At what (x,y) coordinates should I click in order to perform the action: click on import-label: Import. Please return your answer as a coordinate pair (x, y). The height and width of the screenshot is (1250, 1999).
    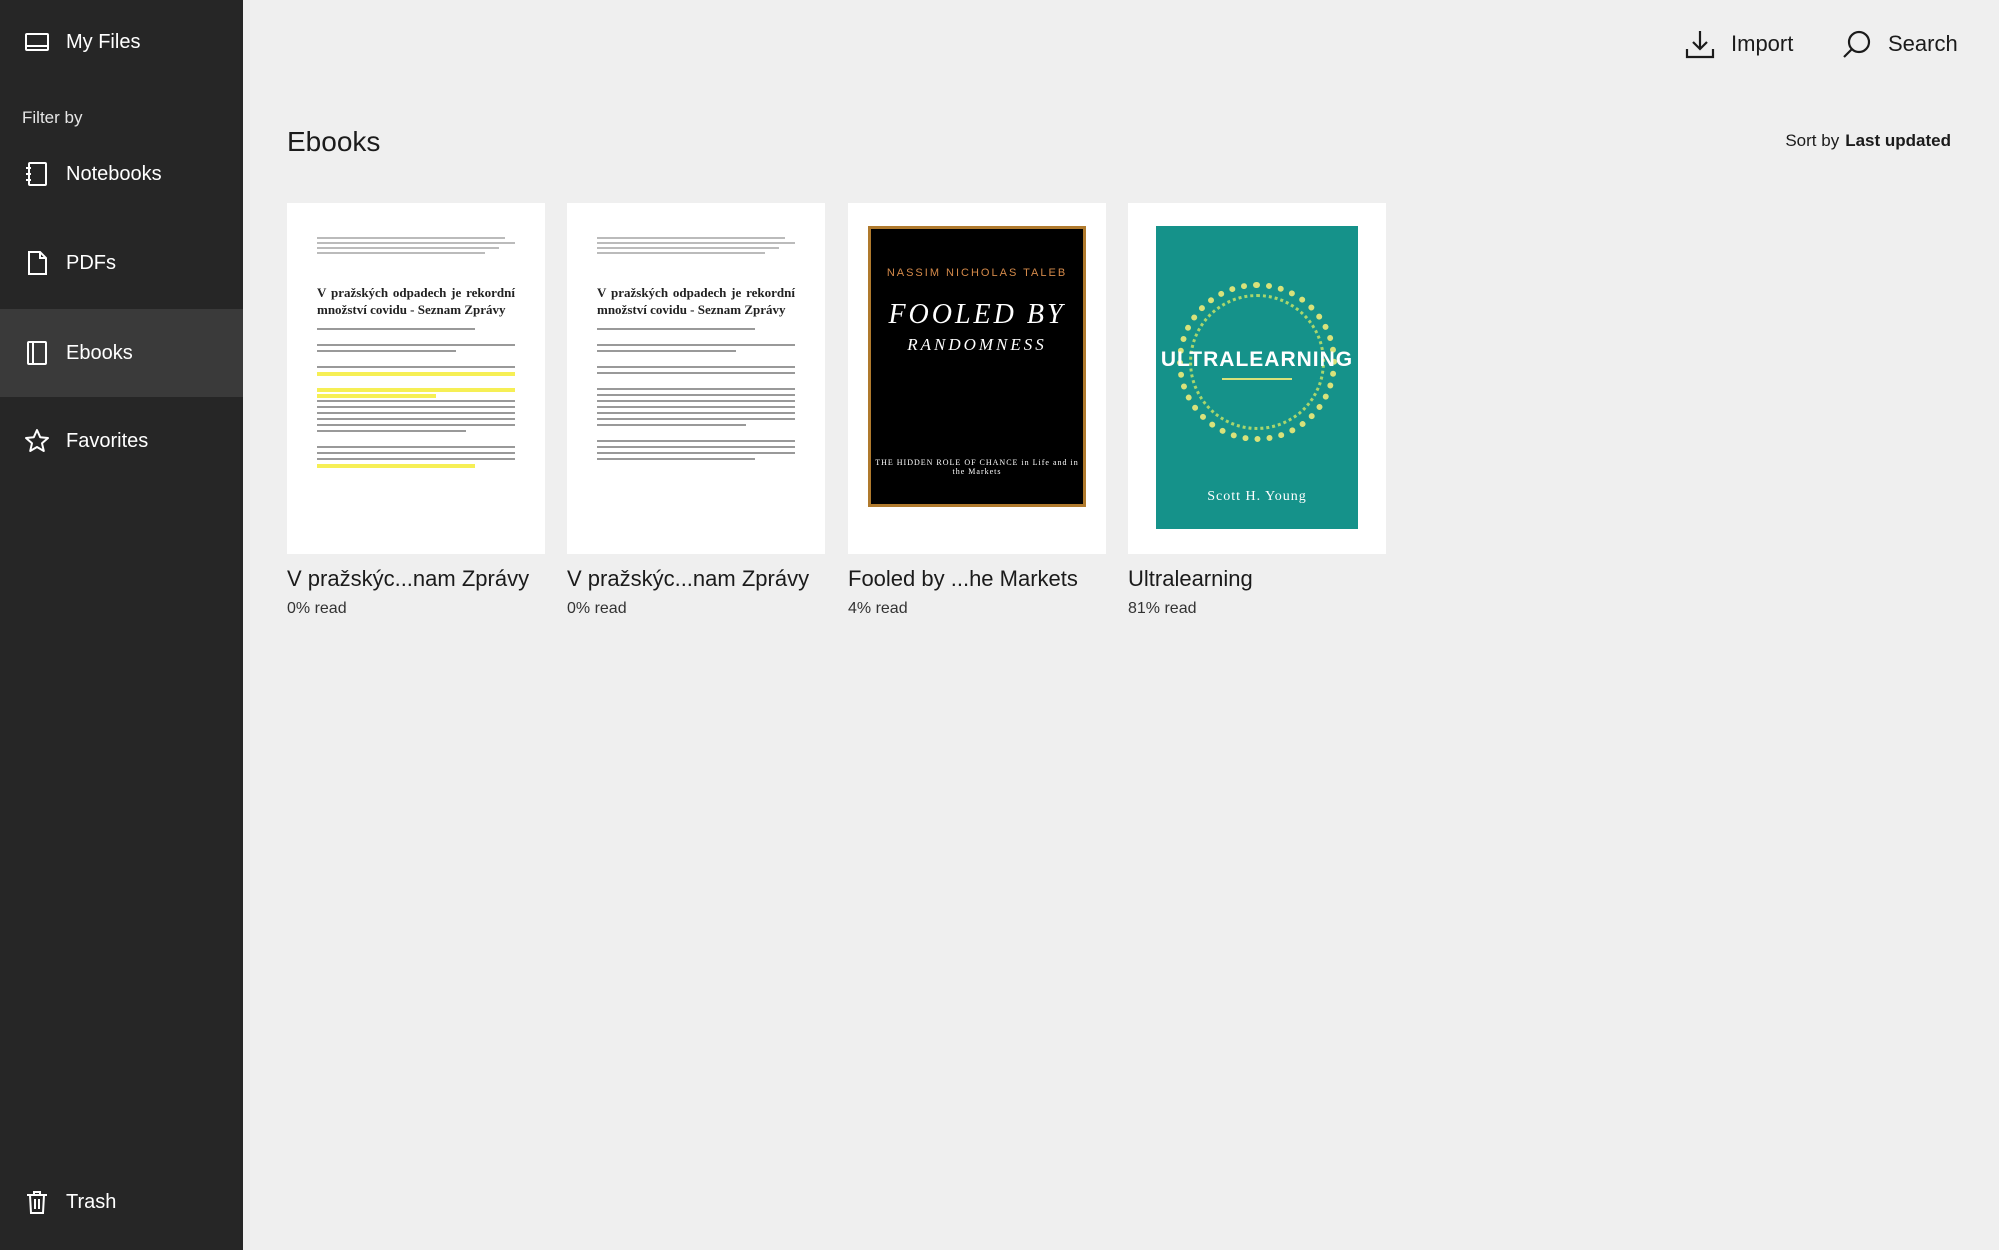
    Looking at the image, I should click on (1762, 43).